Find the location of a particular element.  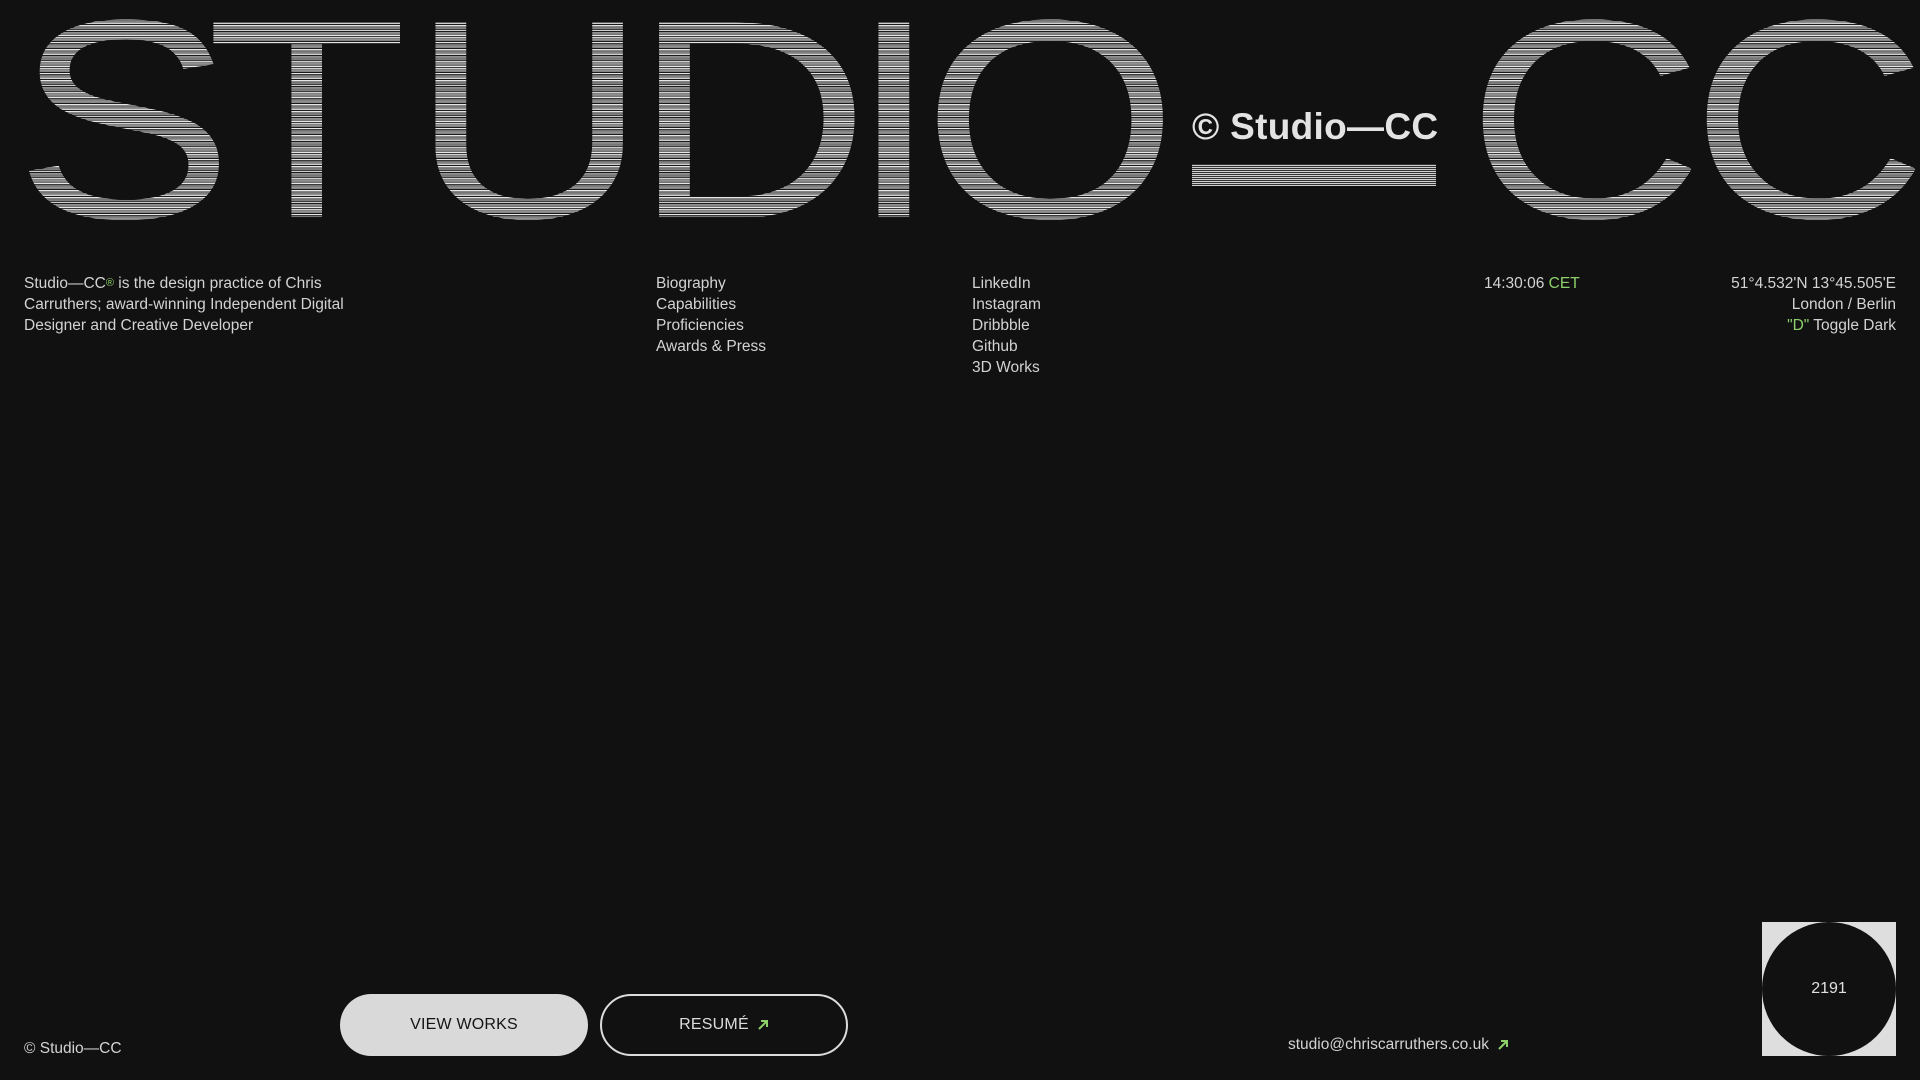

footer-copyright: © Studio—CC is located at coordinates (73, 1048).